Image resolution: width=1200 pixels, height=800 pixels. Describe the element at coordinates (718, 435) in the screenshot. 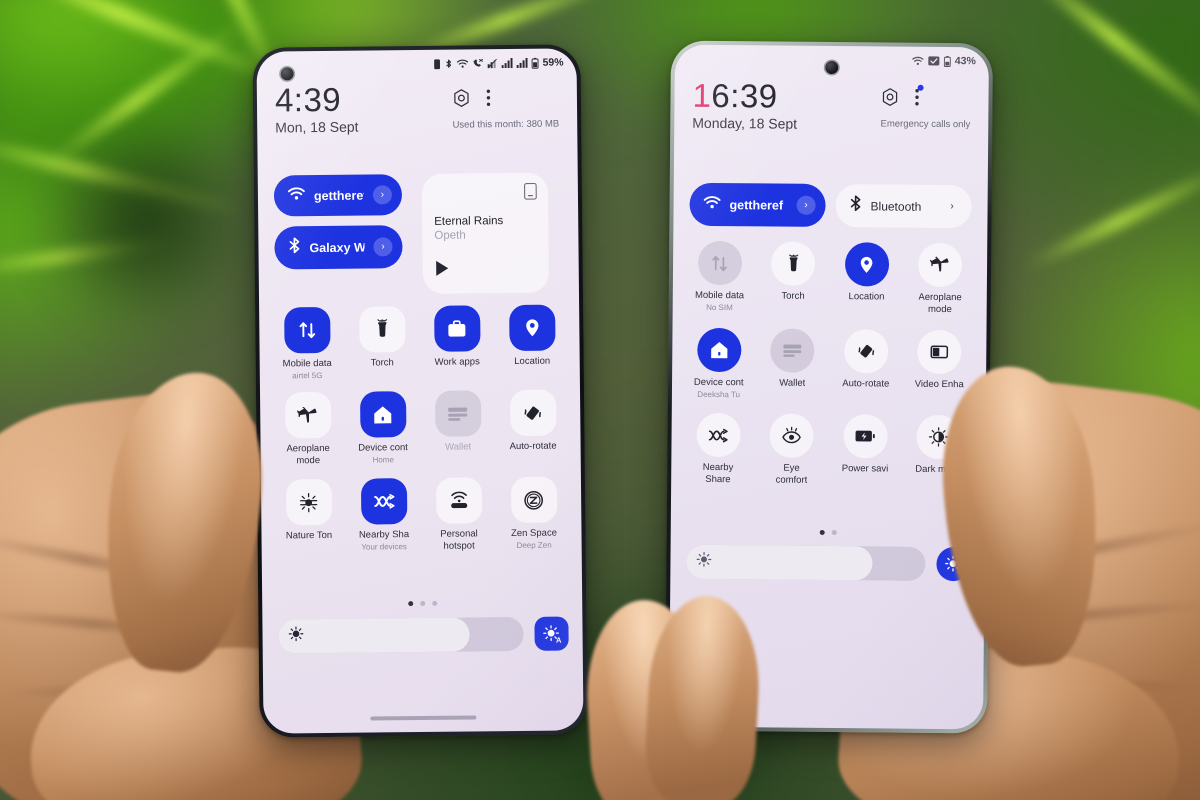

I see `nearby-share-icon` at that location.